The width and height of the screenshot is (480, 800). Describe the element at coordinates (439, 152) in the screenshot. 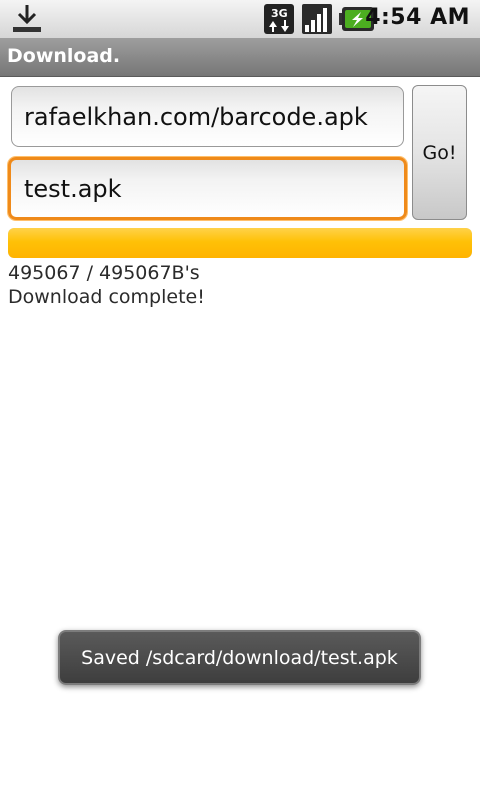

I see `go-button: Go!` at that location.